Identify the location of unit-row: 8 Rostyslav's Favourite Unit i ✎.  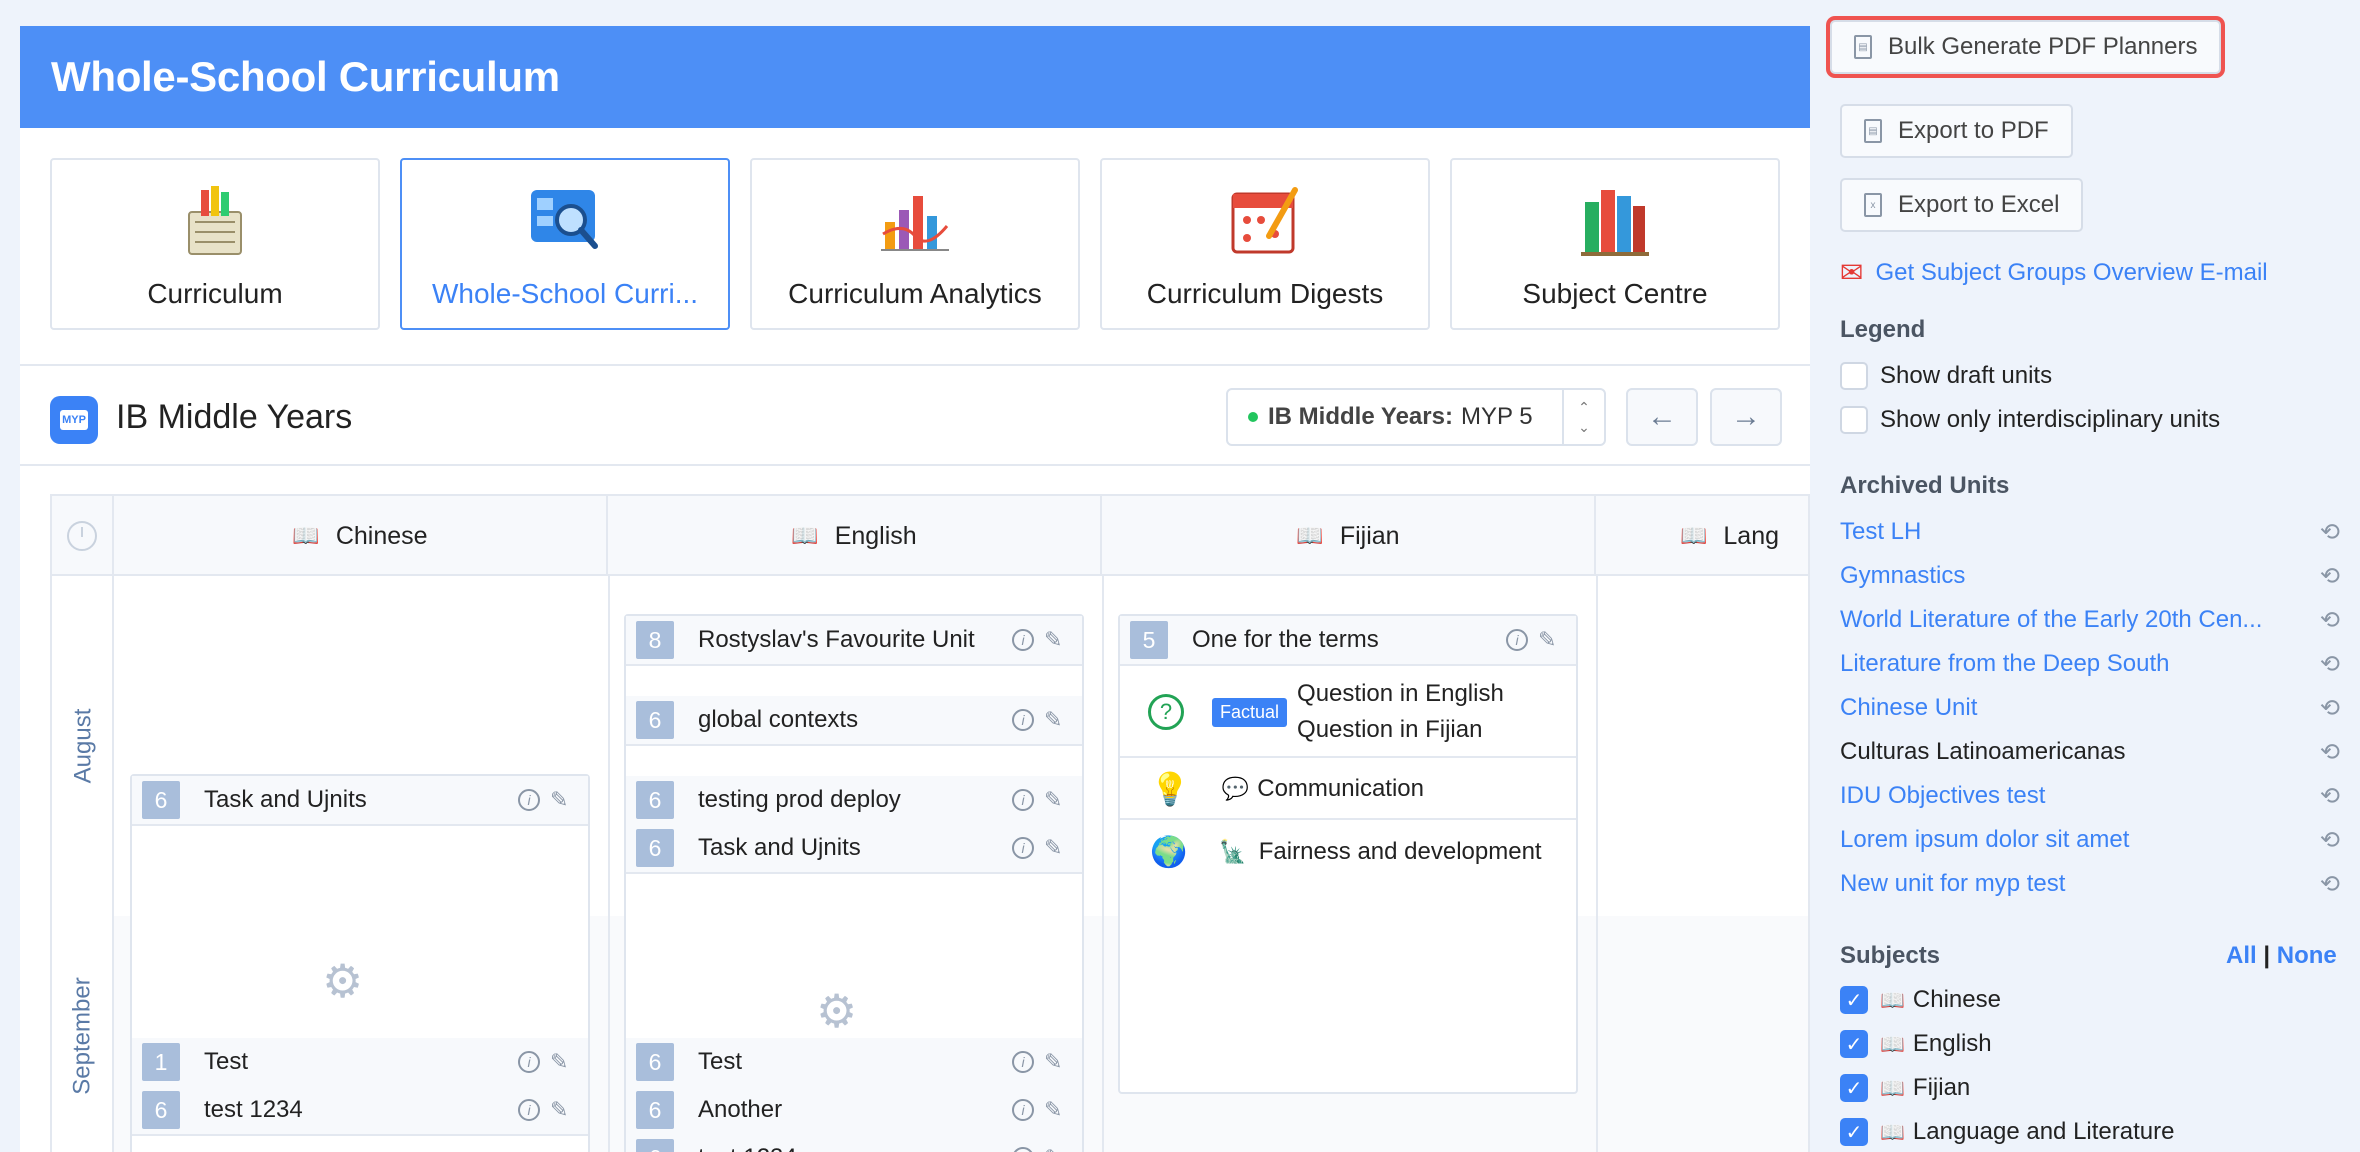
(854, 641).